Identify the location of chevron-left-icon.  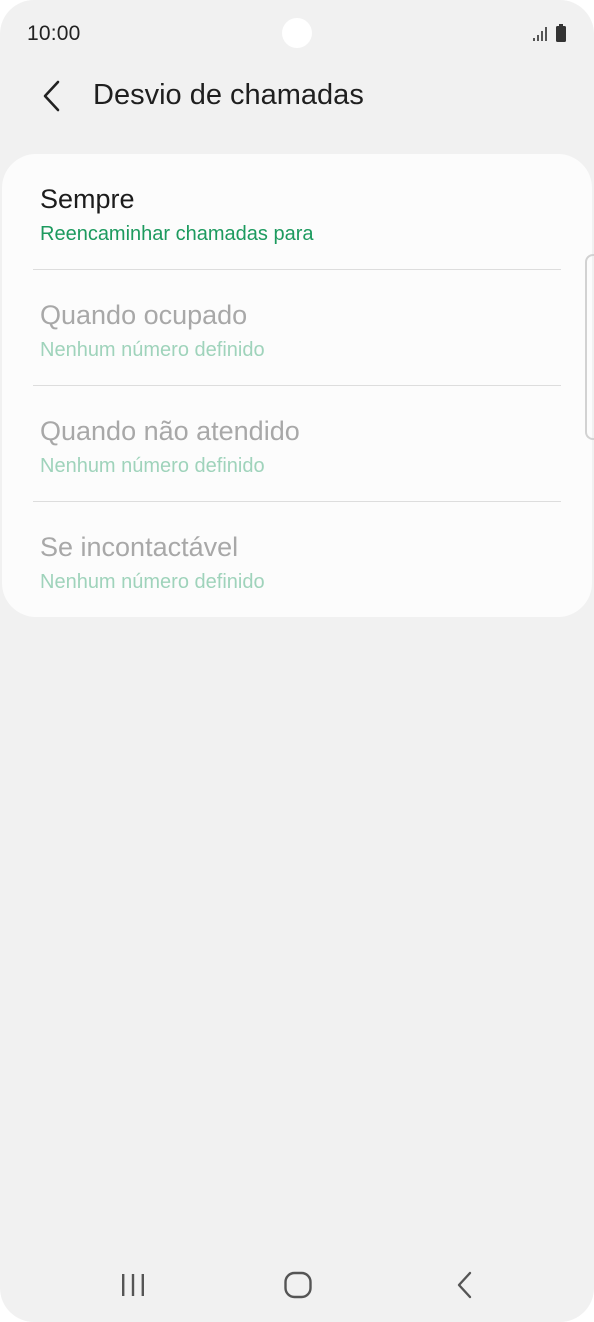
(51, 96).